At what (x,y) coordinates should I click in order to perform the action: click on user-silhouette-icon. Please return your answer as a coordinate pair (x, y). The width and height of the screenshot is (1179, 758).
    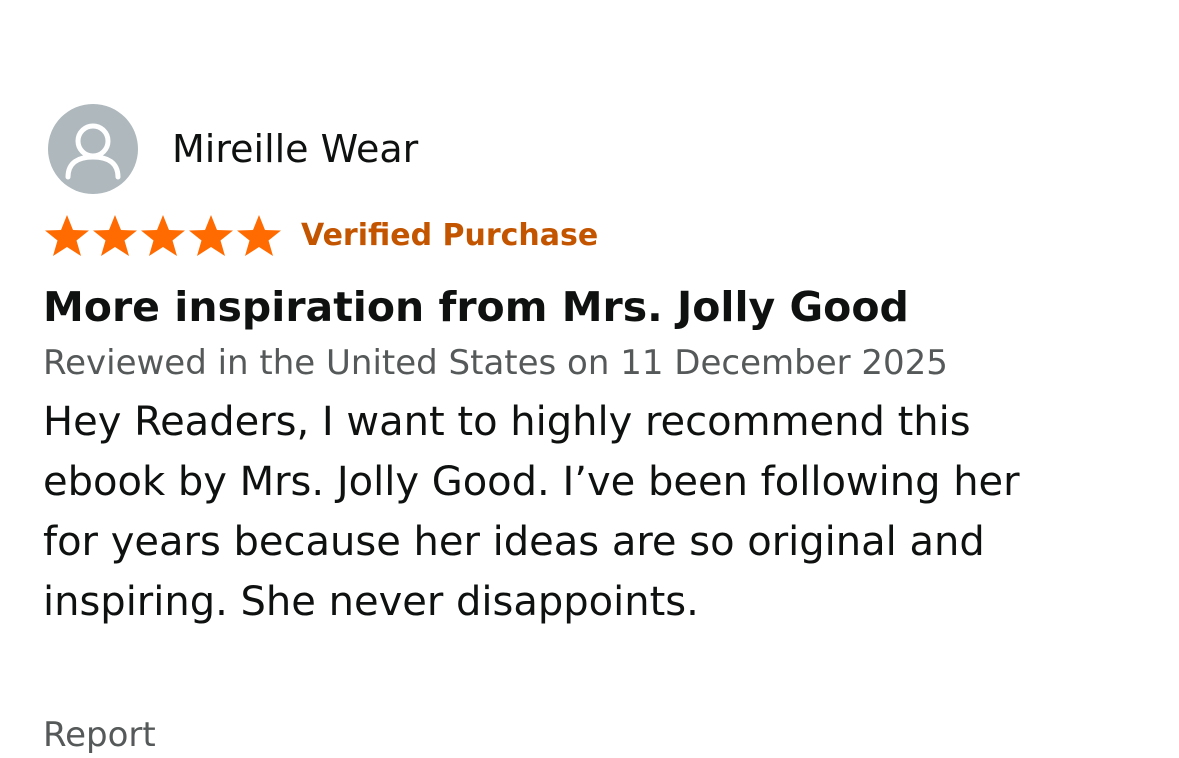
    Looking at the image, I should click on (93, 151).